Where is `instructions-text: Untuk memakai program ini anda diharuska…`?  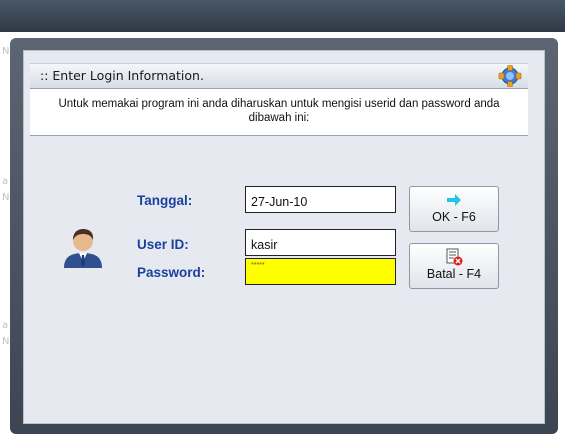
instructions-text: Untuk memakai program ini anda diharuska… is located at coordinates (279, 112).